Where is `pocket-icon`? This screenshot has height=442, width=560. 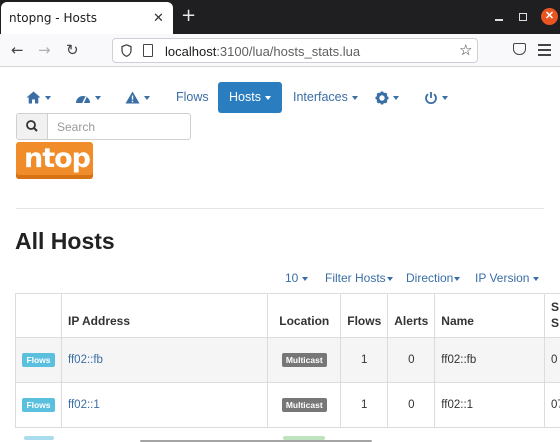
pocket-icon is located at coordinates (519, 49).